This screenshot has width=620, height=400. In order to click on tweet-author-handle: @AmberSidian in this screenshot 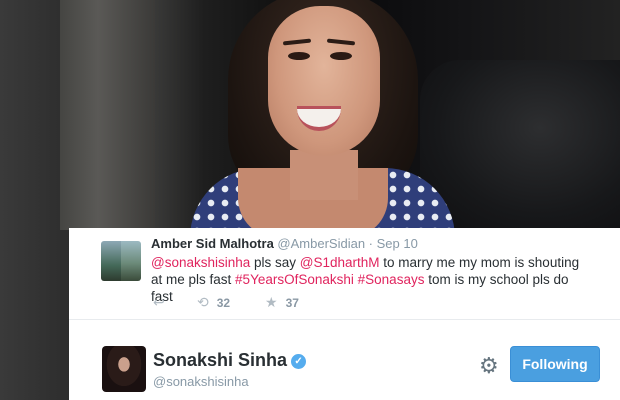, I will do `click(321, 243)`.